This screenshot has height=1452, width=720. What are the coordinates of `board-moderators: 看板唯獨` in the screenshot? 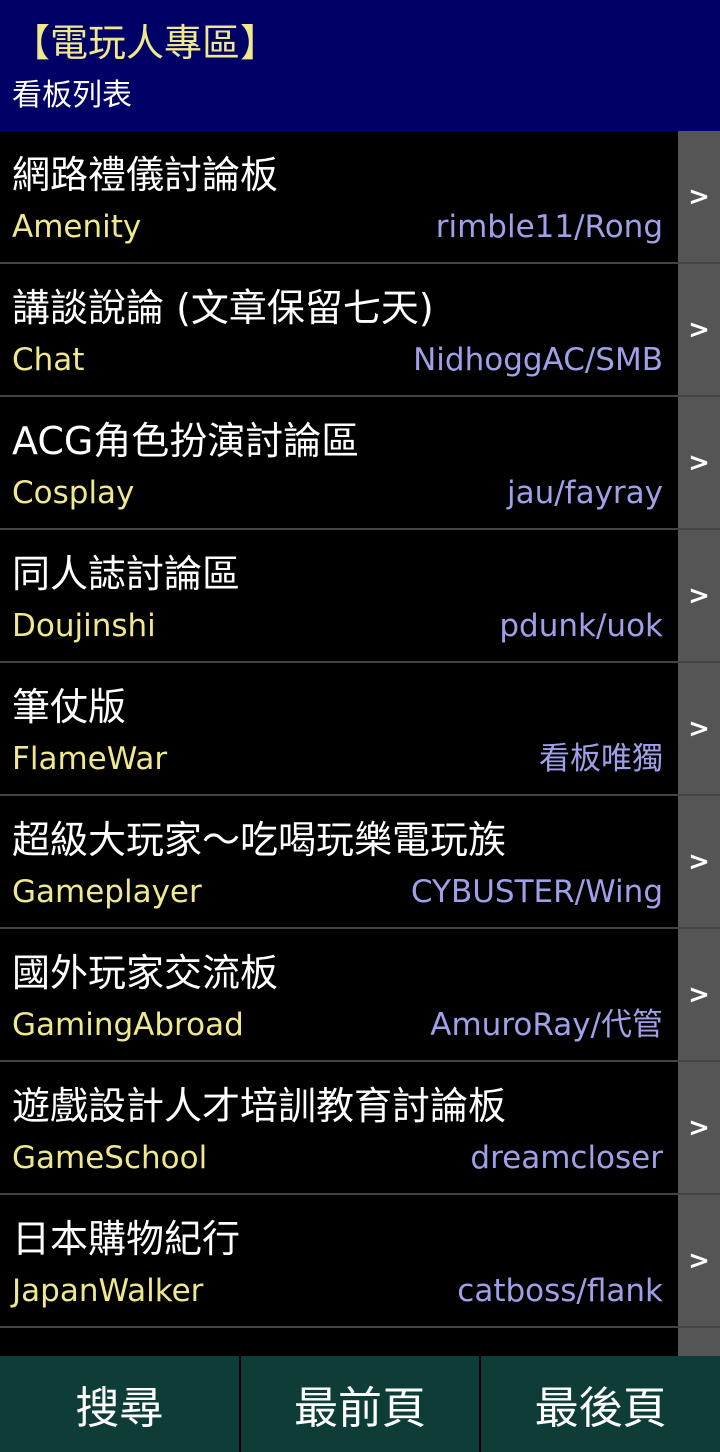 It's located at (601, 759).